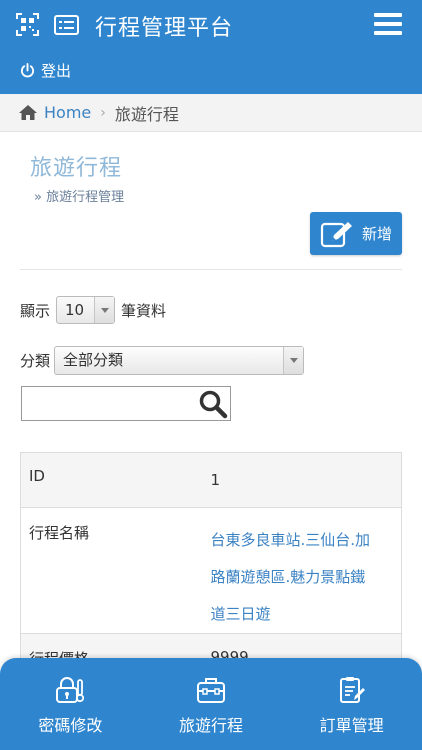 This screenshot has height=750, width=422. Describe the element at coordinates (300, 480) in the screenshot. I see `row-value: 1` at that location.